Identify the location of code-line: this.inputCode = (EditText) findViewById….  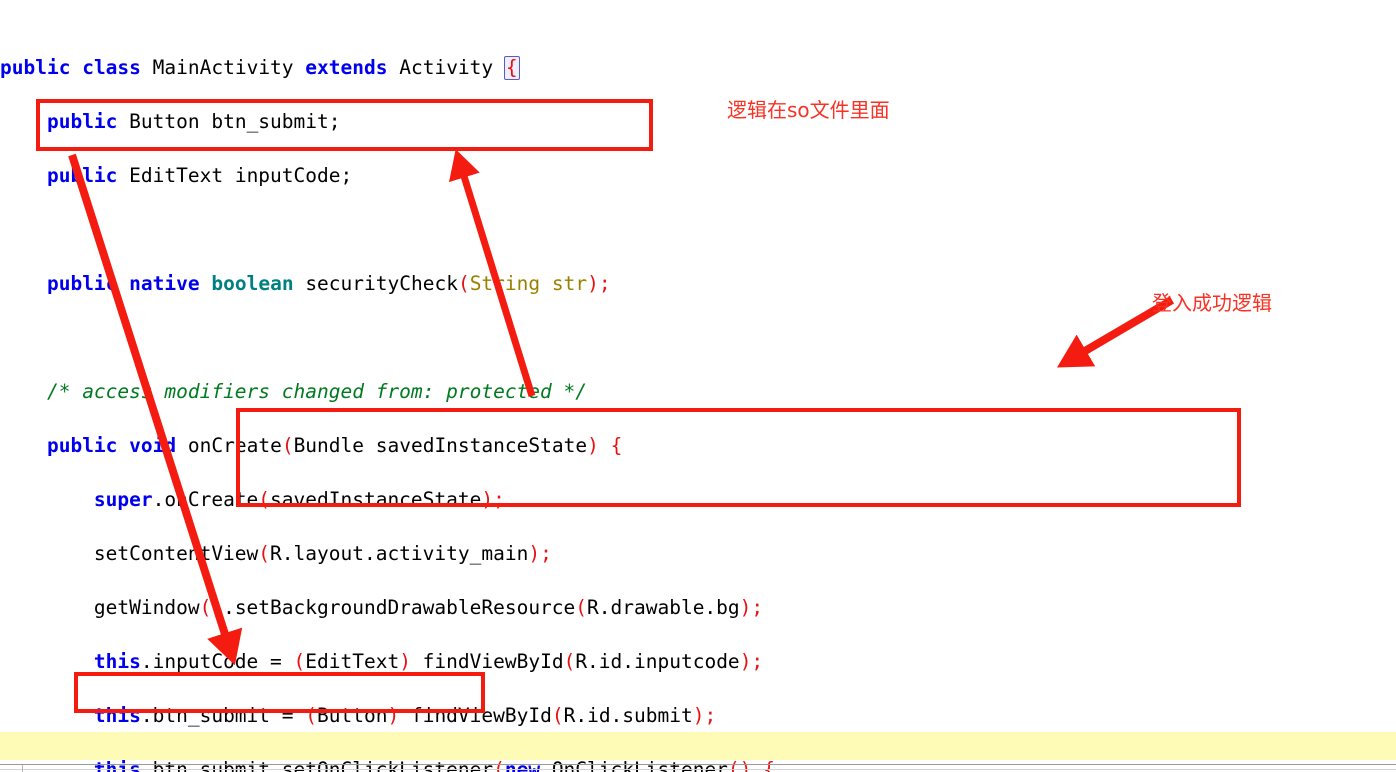
(428, 661).